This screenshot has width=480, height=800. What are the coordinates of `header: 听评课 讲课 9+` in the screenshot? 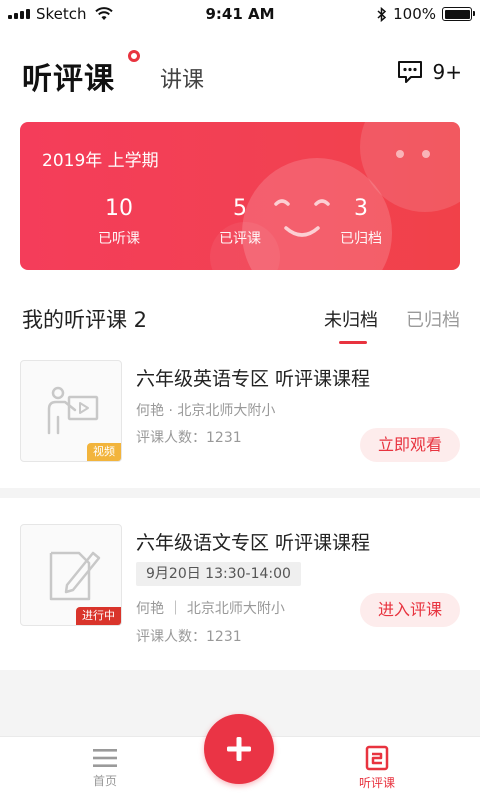 It's located at (242, 75).